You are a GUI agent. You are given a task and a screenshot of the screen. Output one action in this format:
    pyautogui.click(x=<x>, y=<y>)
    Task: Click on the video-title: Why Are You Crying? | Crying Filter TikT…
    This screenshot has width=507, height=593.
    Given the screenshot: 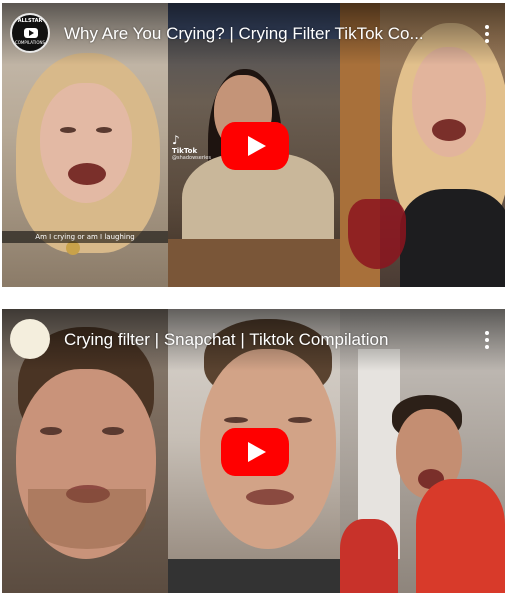 What is the action you would take?
    pyautogui.click(x=253, y=34)
    